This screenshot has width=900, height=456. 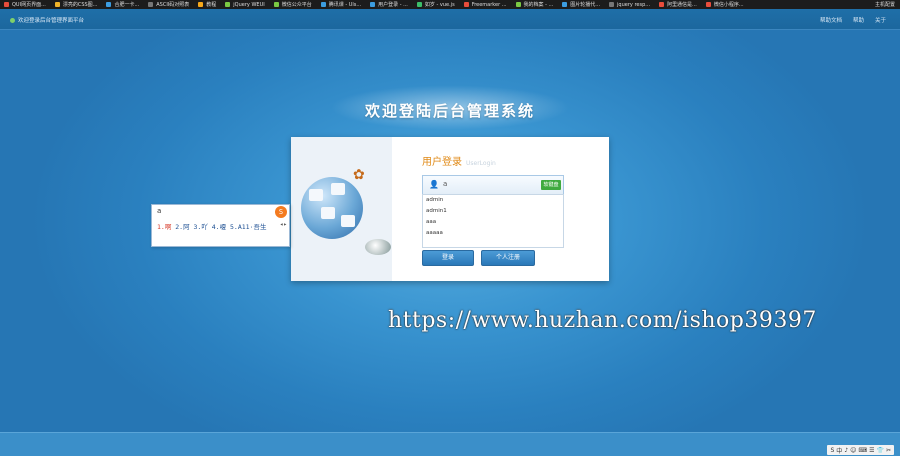 What do you see at coordinates (846, 450) in the screenshot?
I see `ime-tray-icon: ♪` at bounding box center [846, 450].